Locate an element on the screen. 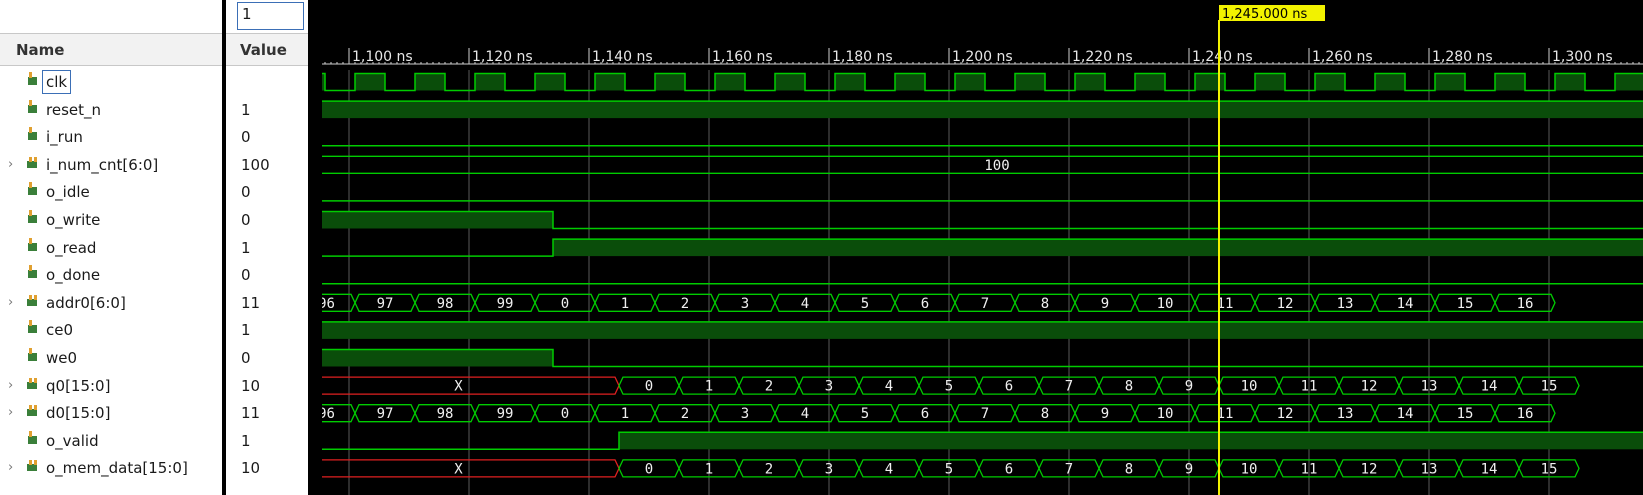 The width and height of the screenshot is (1643, 495). column-divider is located at coordinates (224, 247).